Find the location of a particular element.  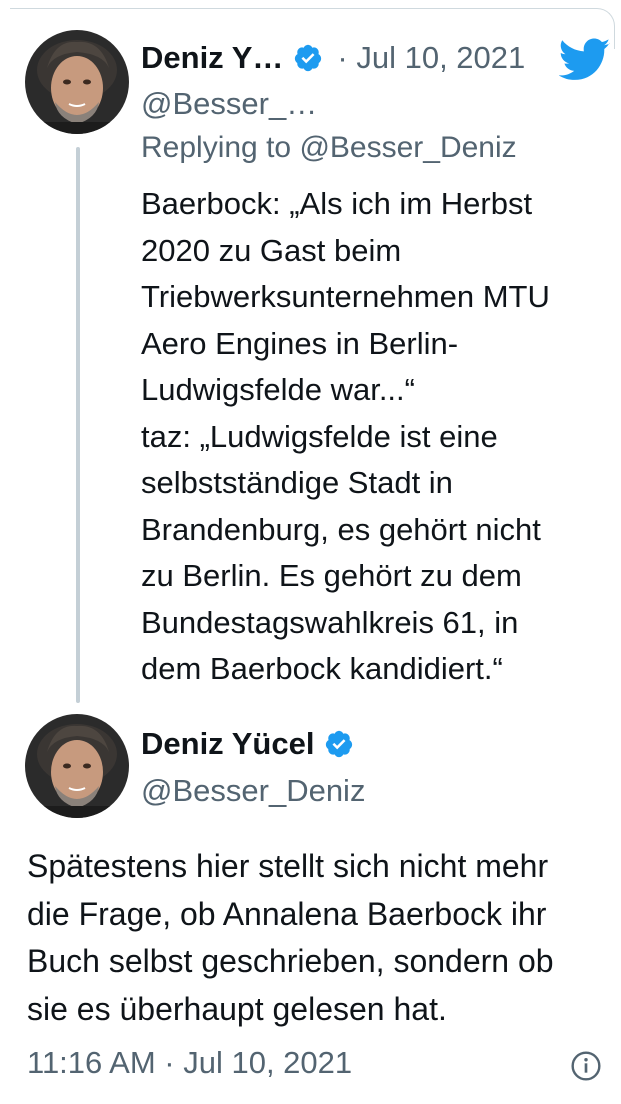

text-line: taz: „Ludwigsfelde ist eine is located at coordinates (319, 436).